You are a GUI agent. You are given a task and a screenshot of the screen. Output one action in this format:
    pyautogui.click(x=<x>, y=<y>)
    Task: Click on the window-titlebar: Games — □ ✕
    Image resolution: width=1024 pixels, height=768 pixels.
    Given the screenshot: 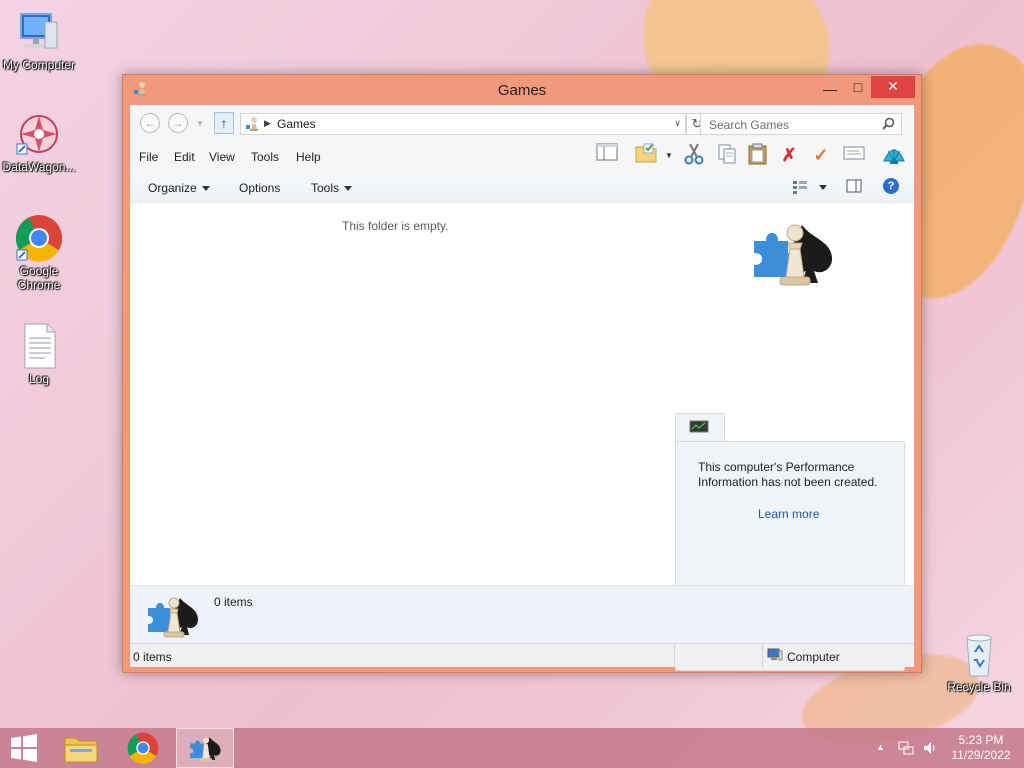 What is the action you would take?
    pyautogui.click(x=522, y=90)
    